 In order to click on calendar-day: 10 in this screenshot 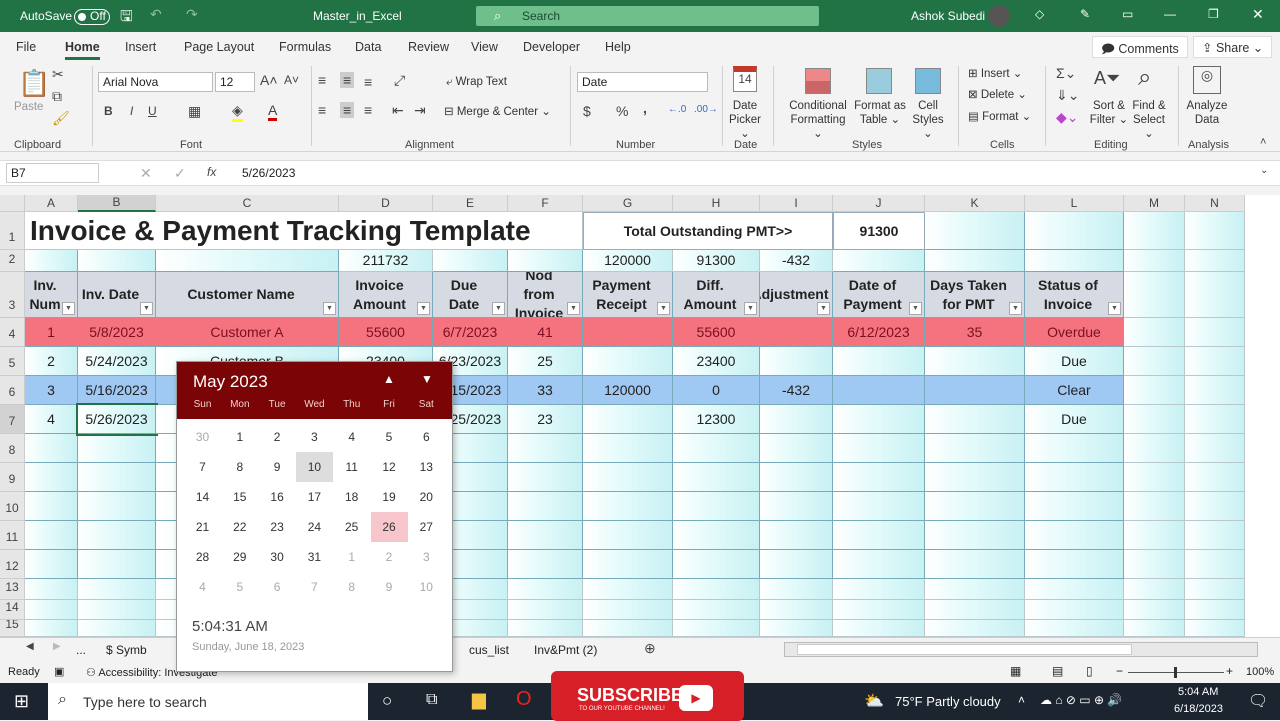, I will do `click(426, 587)`.